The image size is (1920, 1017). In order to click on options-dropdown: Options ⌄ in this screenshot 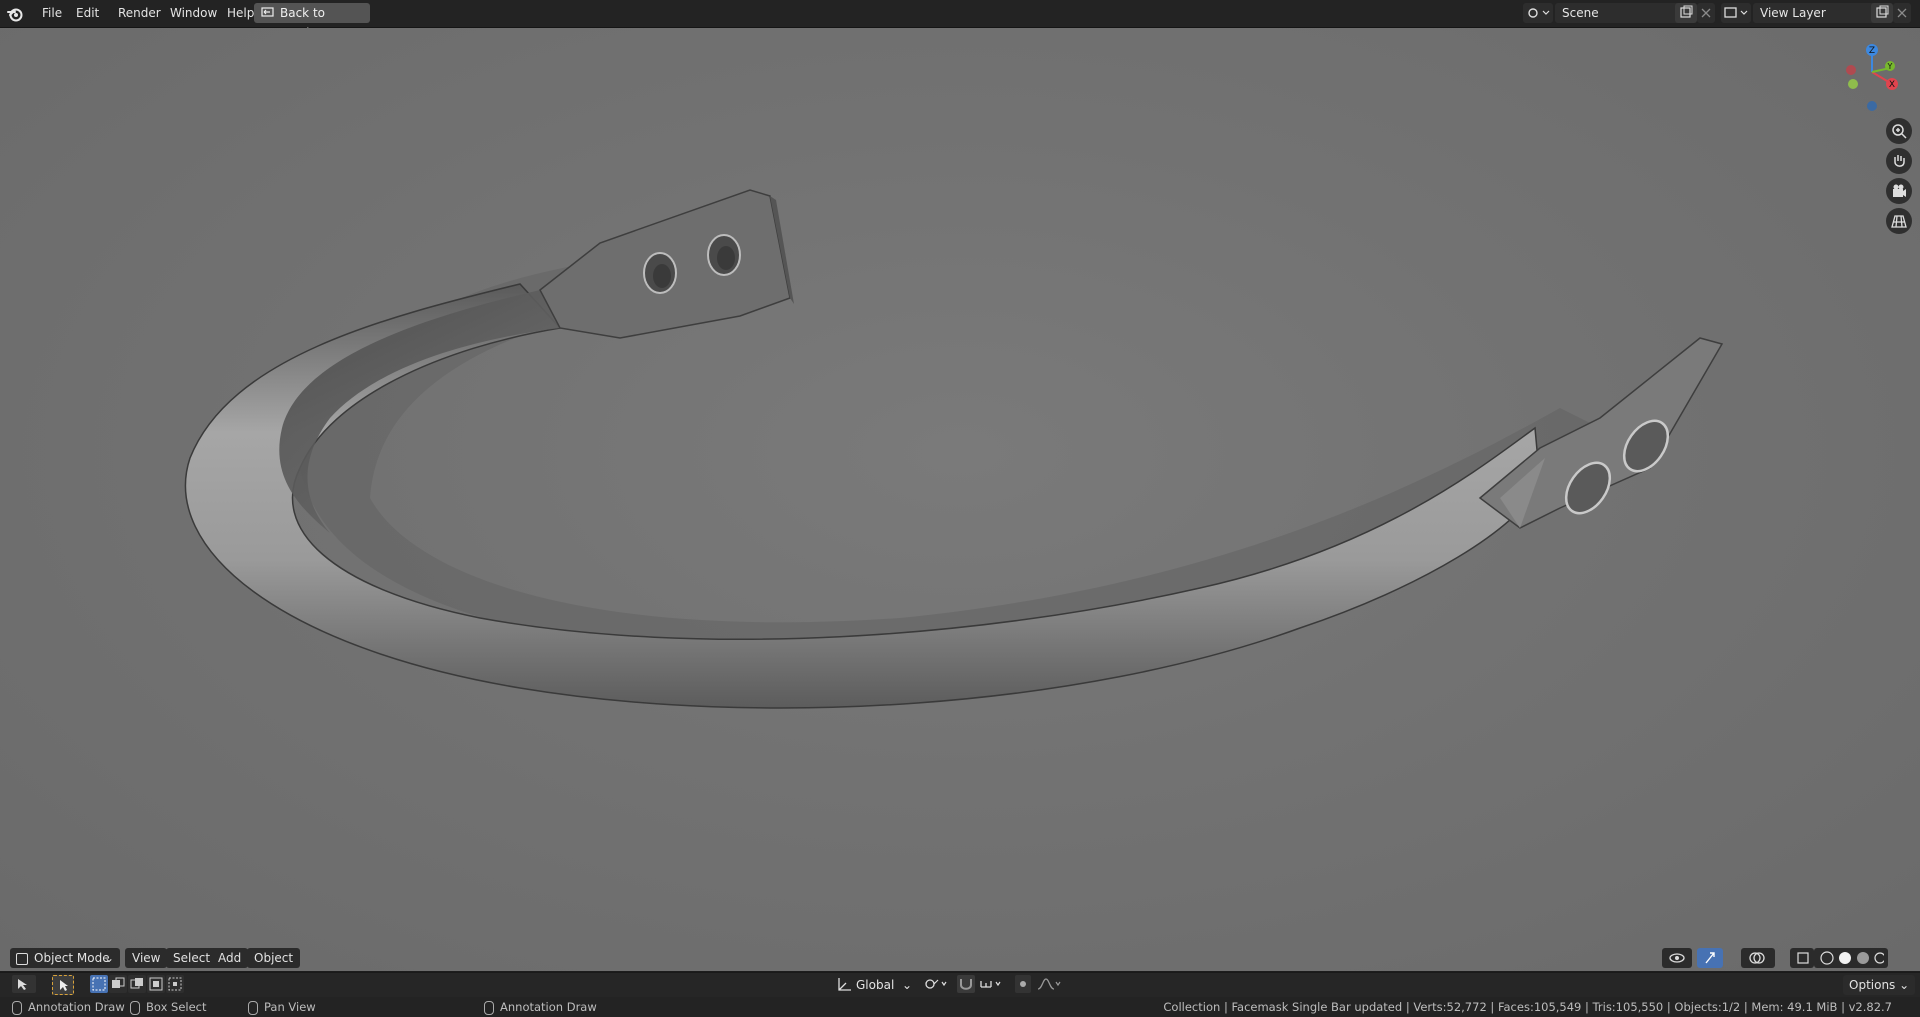, I will do `click(1879, 985)`.